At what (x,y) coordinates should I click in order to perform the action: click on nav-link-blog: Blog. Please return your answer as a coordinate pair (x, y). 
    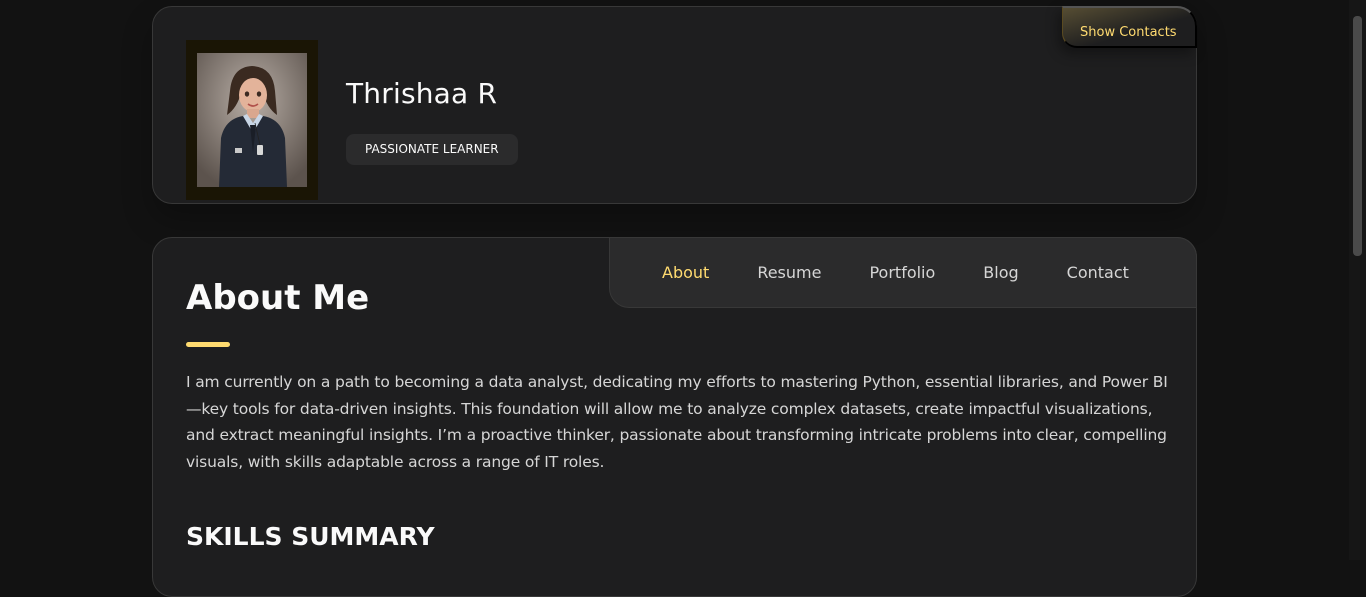
    Looking at the image, I should click on (1000, 272).